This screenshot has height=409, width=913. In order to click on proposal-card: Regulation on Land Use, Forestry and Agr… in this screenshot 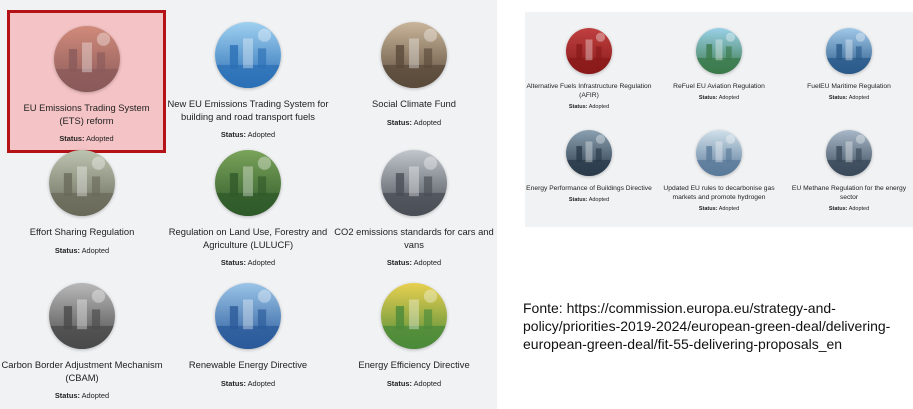, I will do `click(248, 208)`.